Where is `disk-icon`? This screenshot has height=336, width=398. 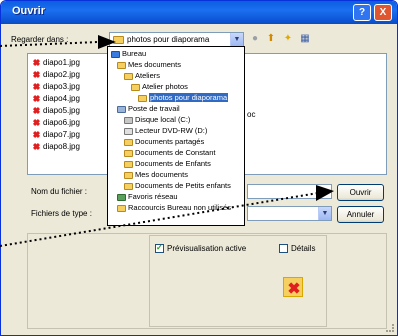 disk-icon is located at coordinates (128, 120).